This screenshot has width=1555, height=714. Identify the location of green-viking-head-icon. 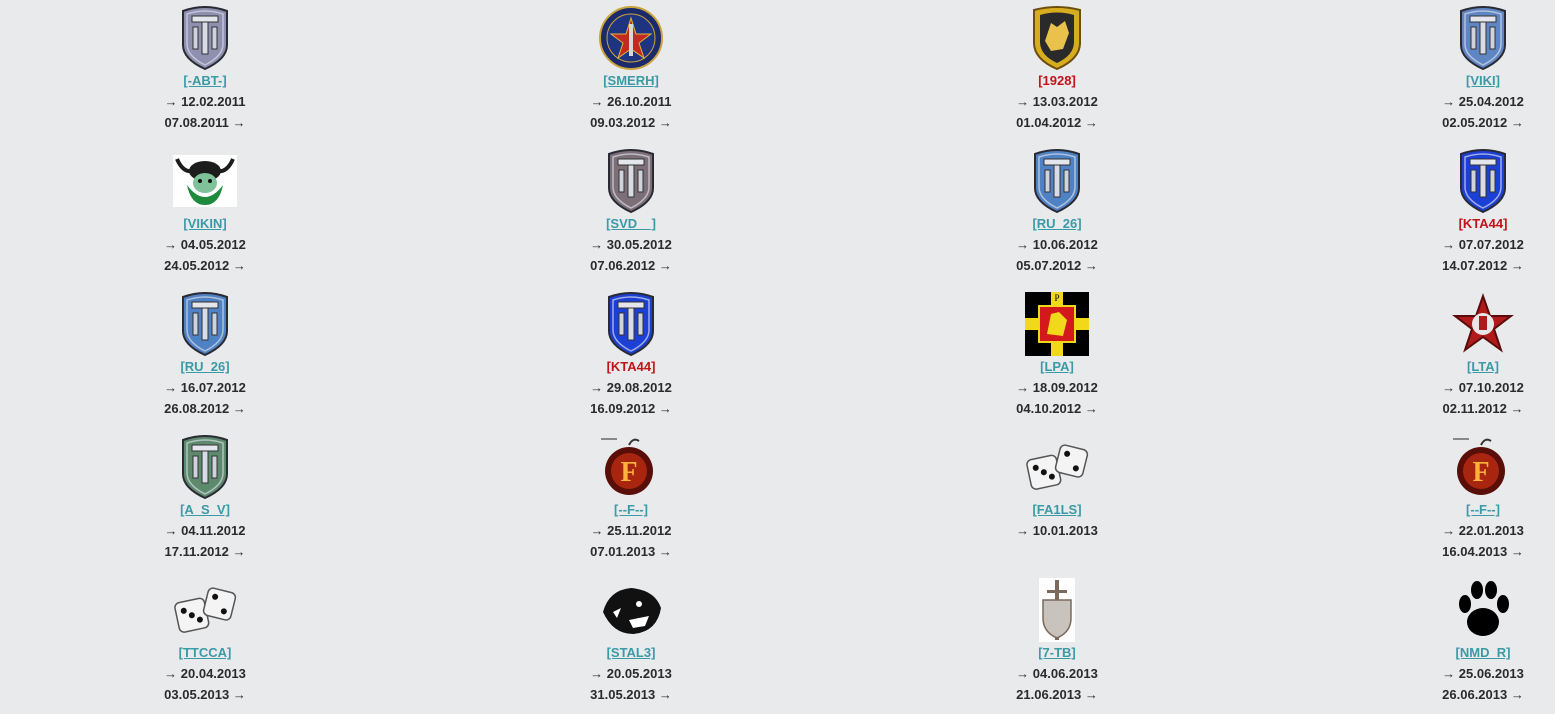
(205, 181).